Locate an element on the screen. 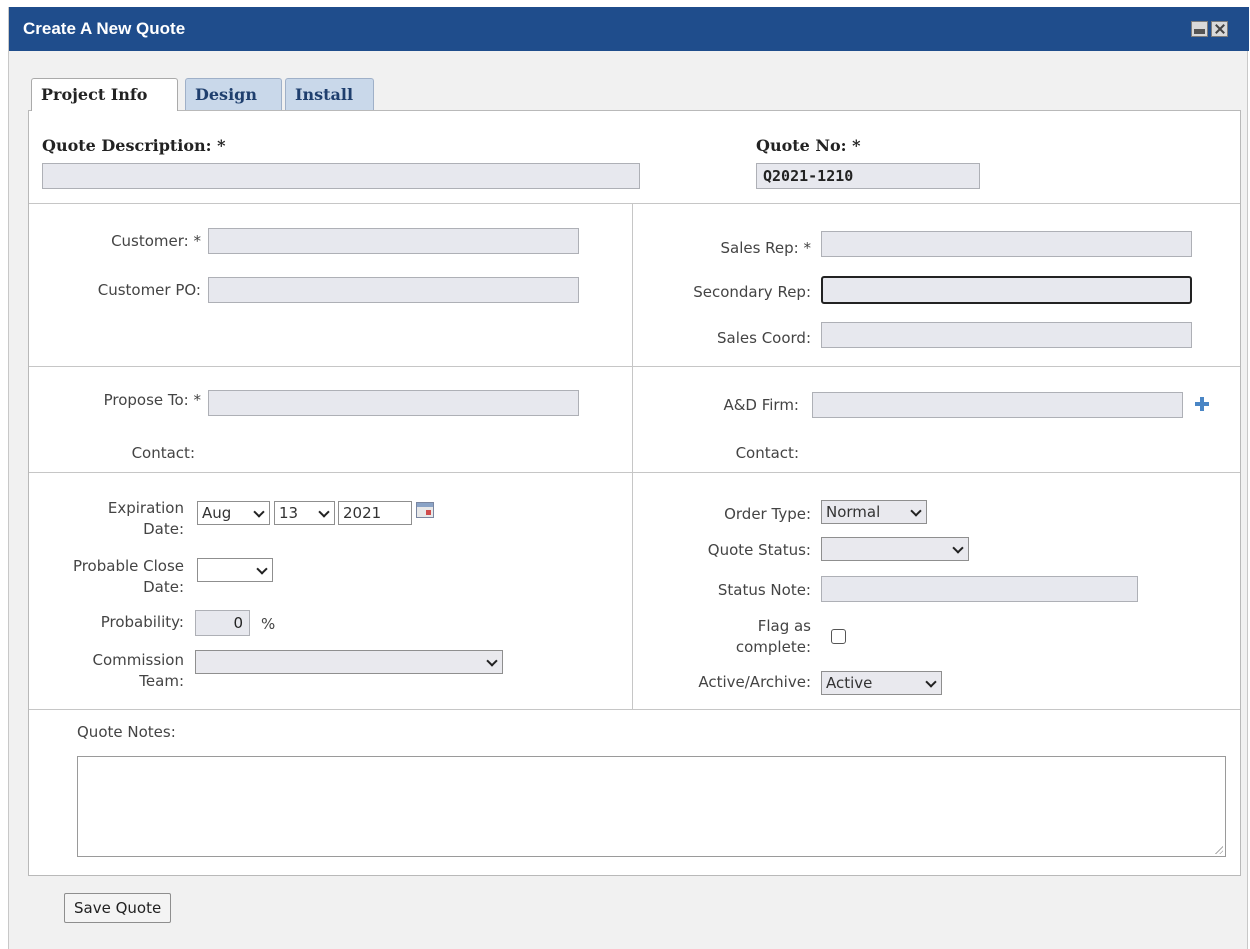 The image size is (1250, 949). probability-field: 0 is located at coordinates (222, 623).